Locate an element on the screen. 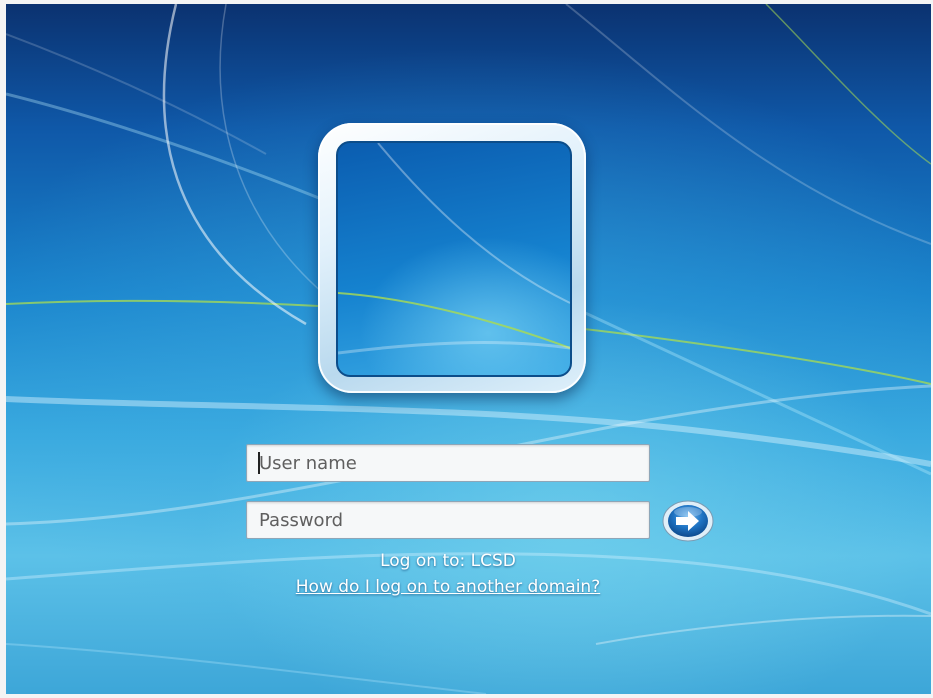 This screenshot has height=698, width=933. user-tile-frame is located at coordinates (452, 258).